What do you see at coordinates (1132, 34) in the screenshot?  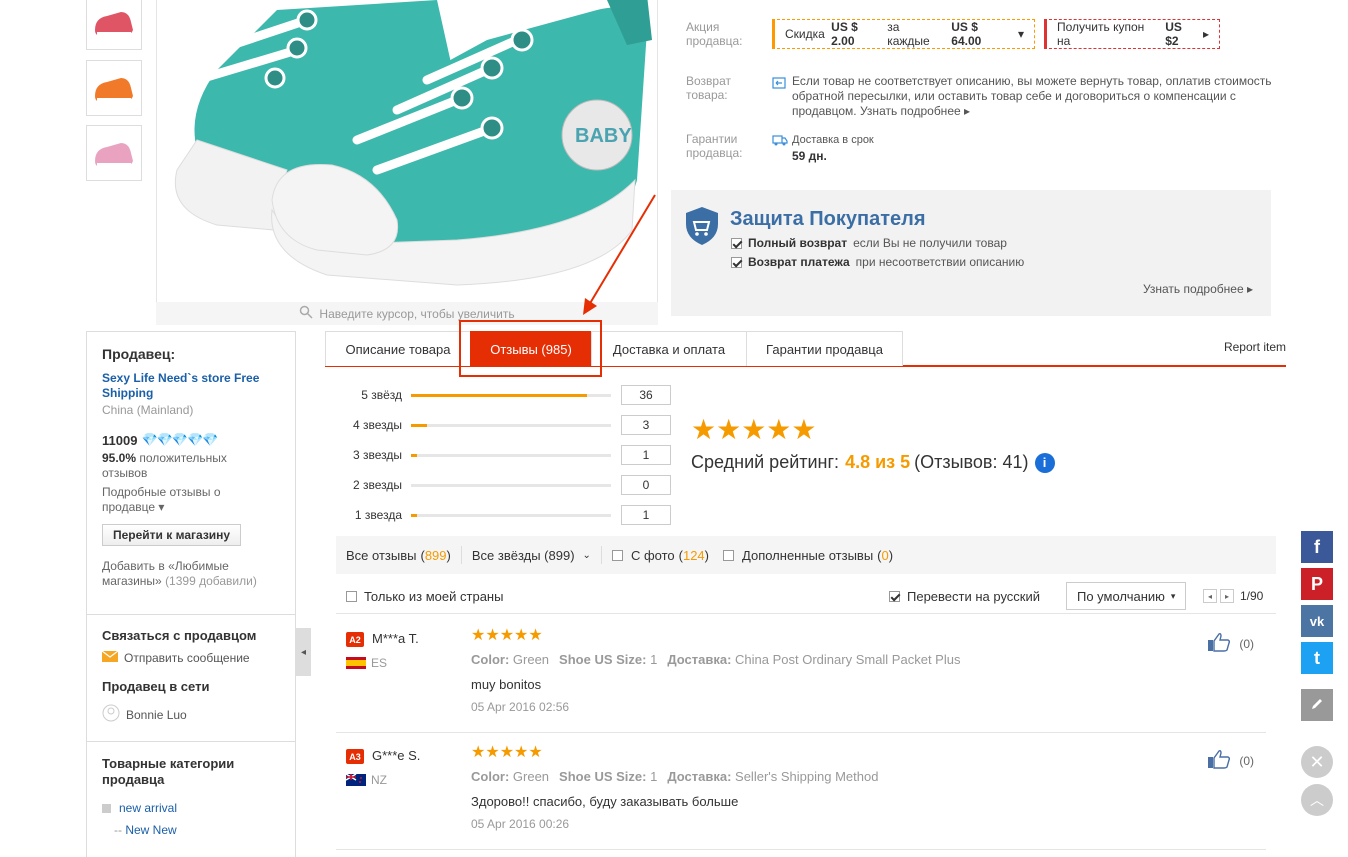 I see `get-coupon-button: Получить купон на US $2 ▸` at bounding box center [1132, 34].